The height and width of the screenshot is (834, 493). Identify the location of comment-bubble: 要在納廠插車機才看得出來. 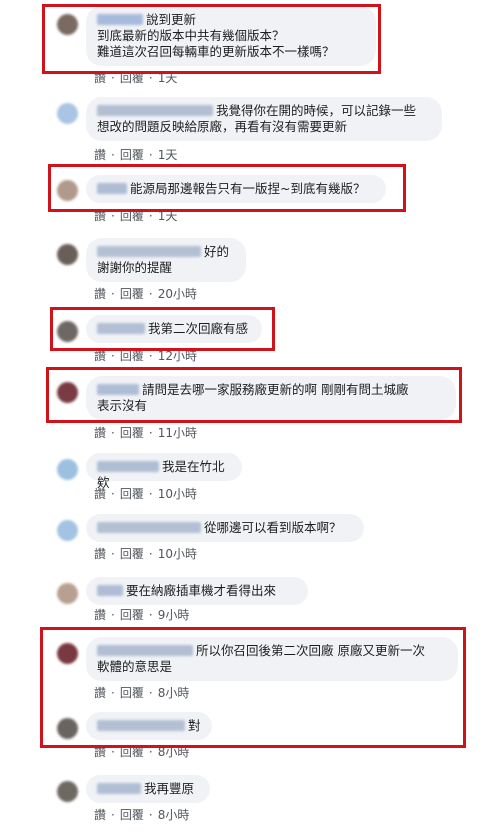
(197, 591).